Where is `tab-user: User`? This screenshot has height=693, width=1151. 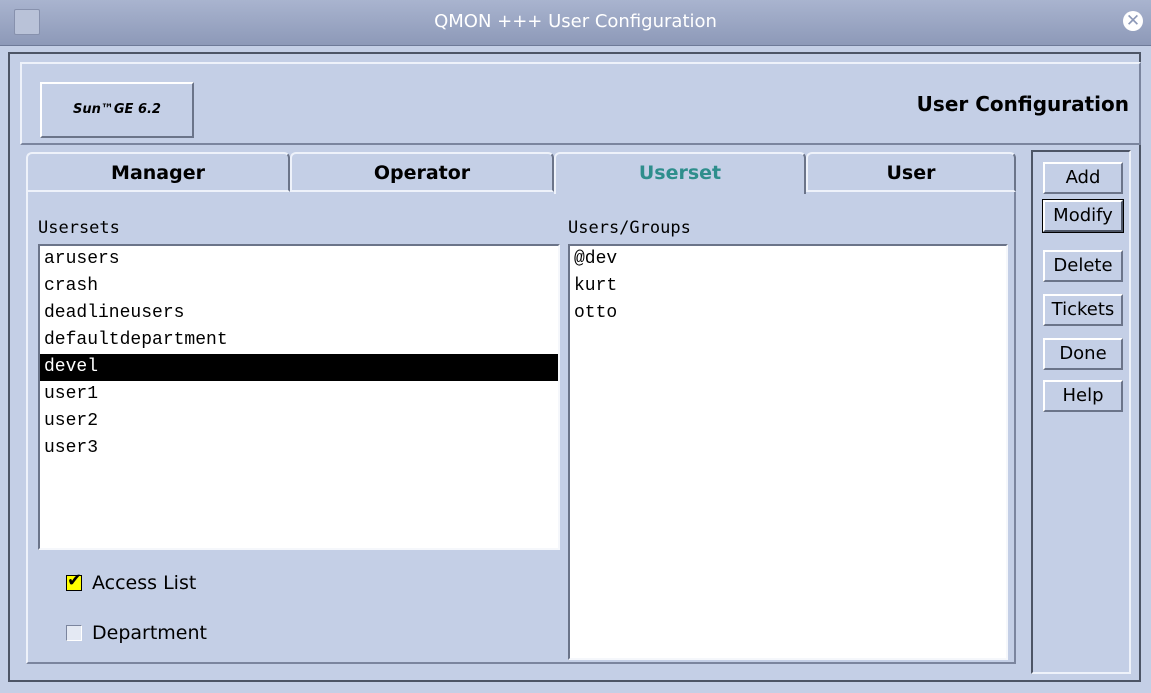
tab-user: User is located at coordinates (911, 172).